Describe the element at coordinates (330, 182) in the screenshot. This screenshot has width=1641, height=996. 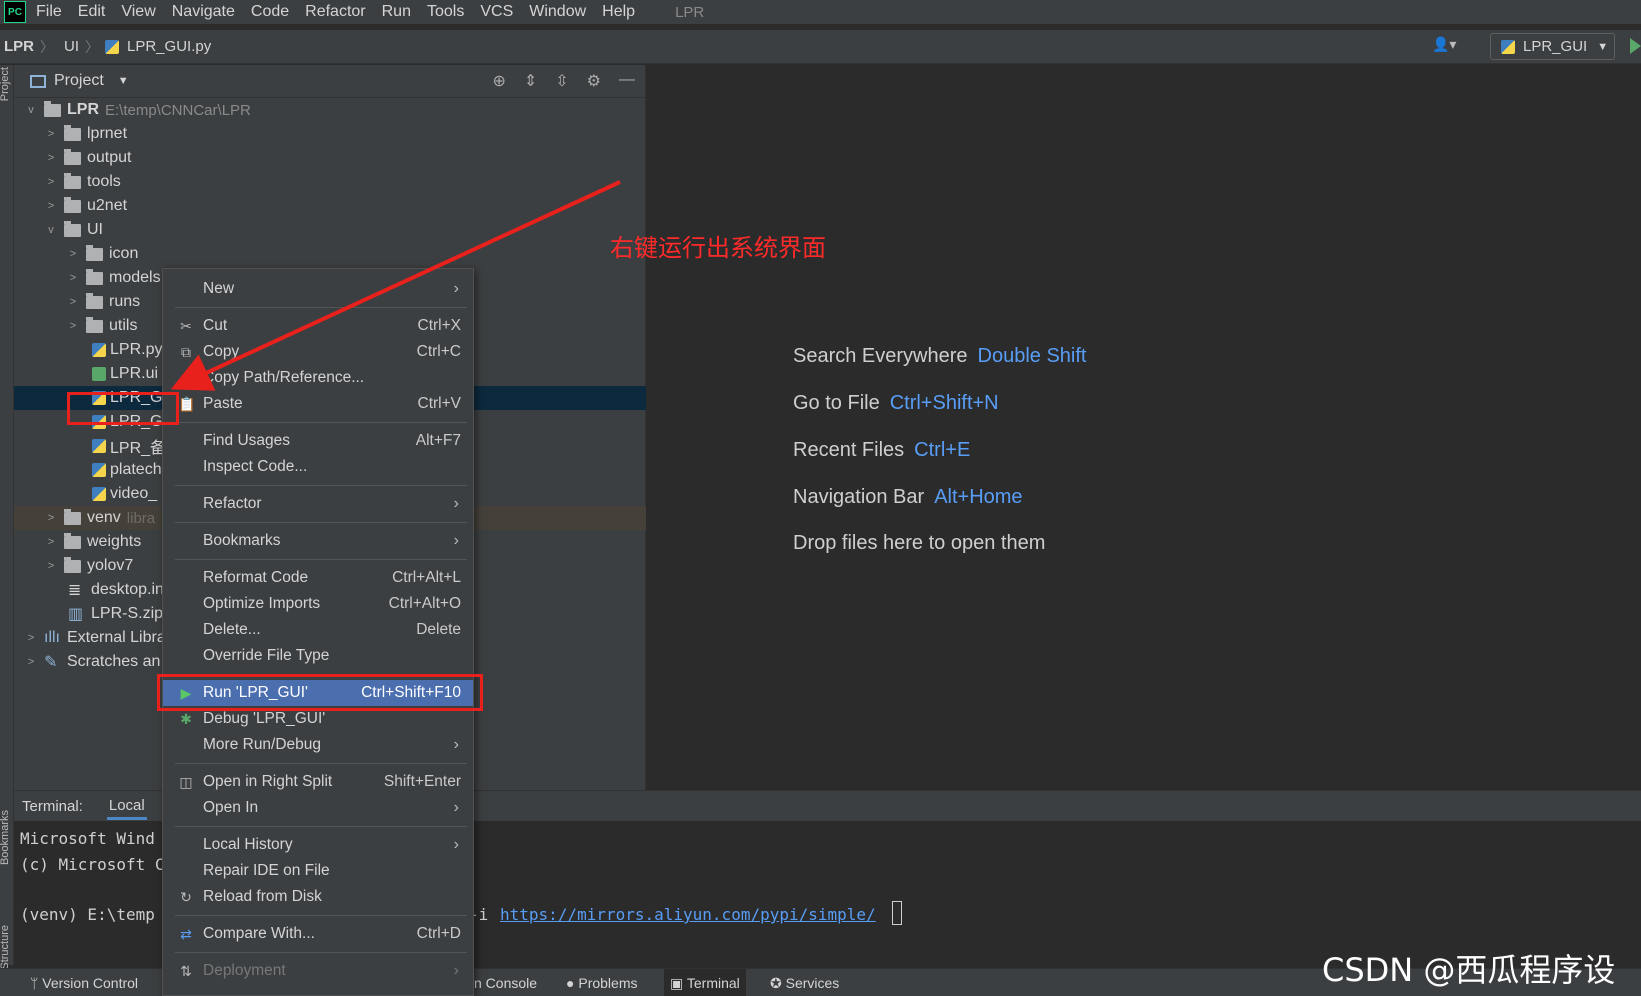
I see `tree-item-tools: > tools` at that location.